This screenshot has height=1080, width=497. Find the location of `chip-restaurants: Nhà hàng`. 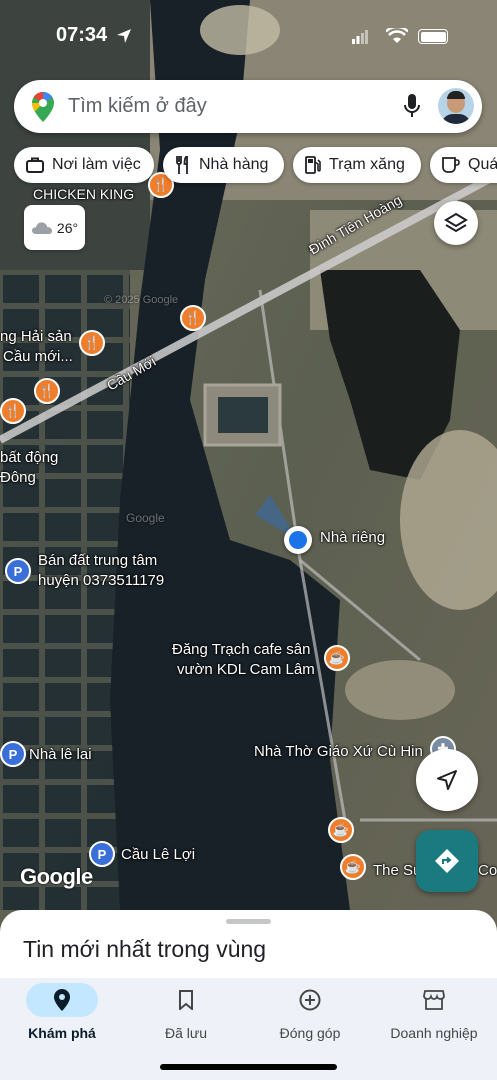

chip-restaurants: Nhà hàng is located at coordinates (223, 165).